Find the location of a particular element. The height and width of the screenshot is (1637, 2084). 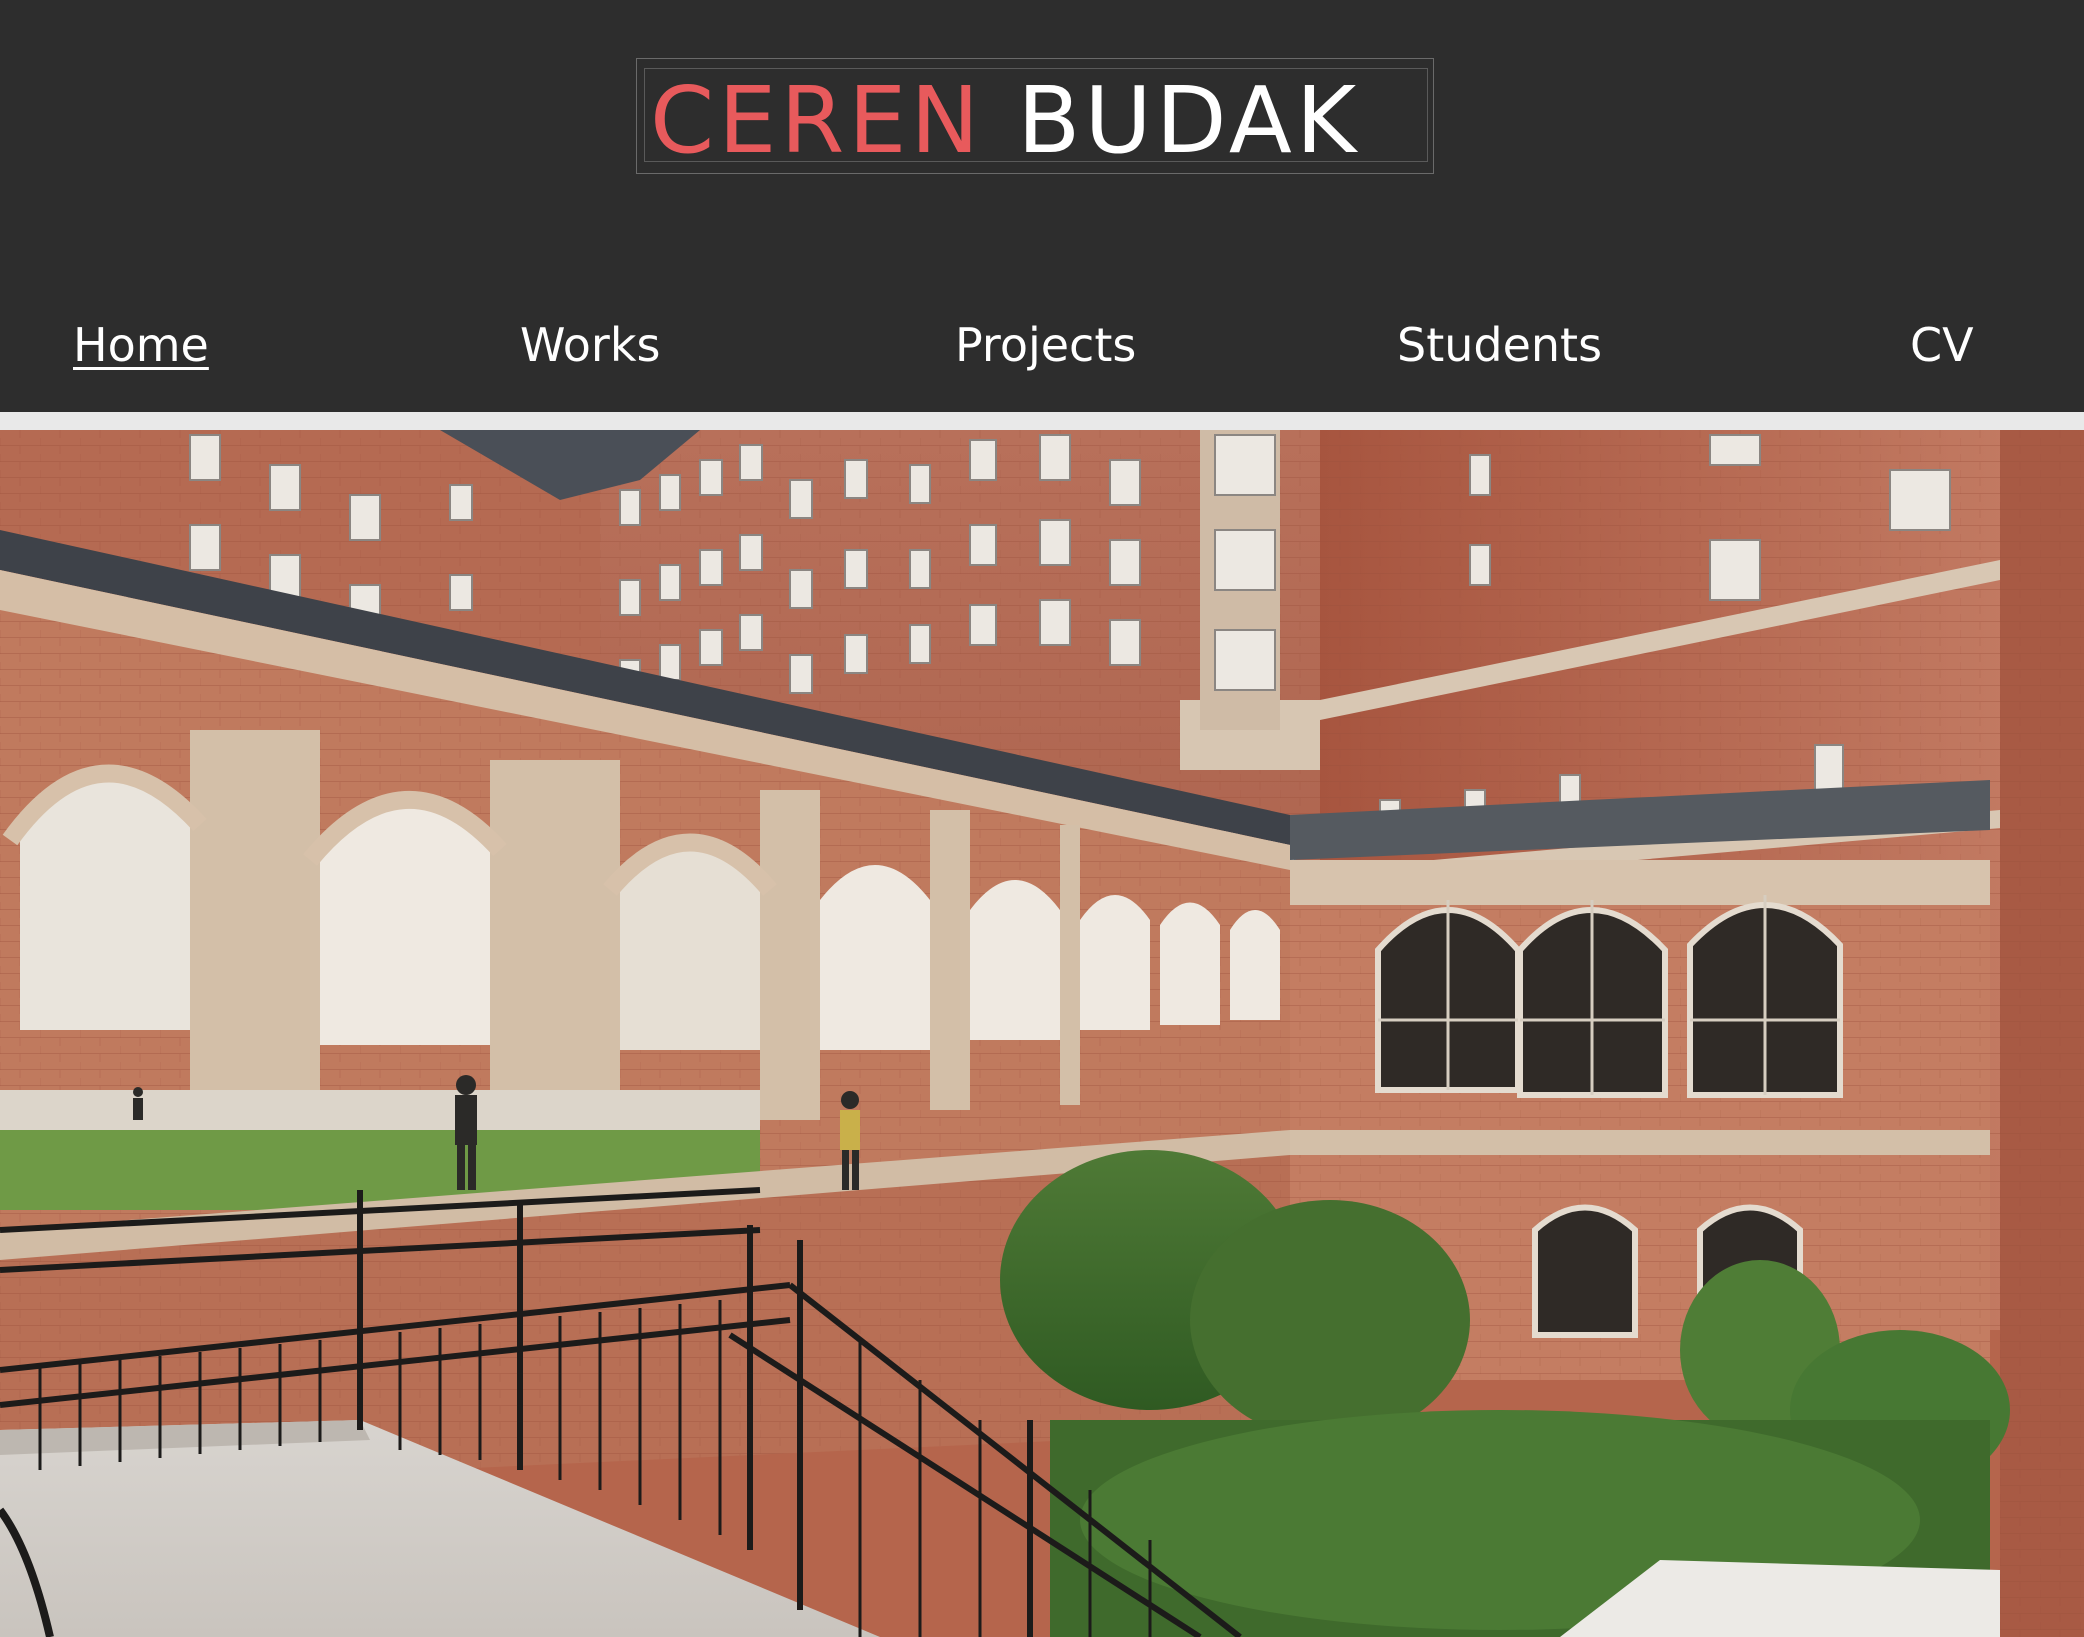

logo-first-name: CEREN is located at coordinates (817, 120).